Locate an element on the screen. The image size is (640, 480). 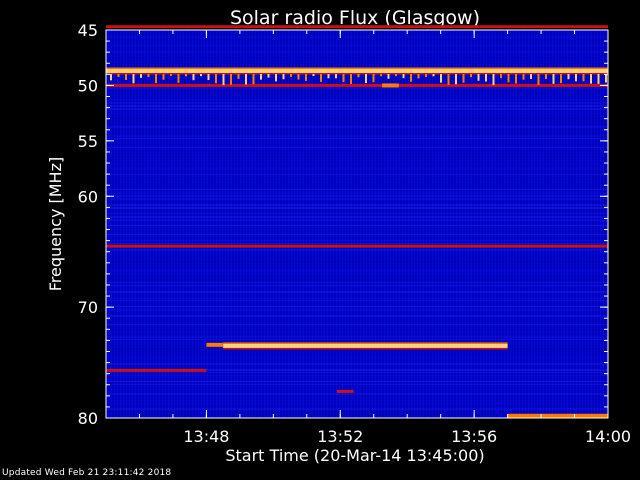
x-tick-label: 13:48 is located at coordinates (206, 436).